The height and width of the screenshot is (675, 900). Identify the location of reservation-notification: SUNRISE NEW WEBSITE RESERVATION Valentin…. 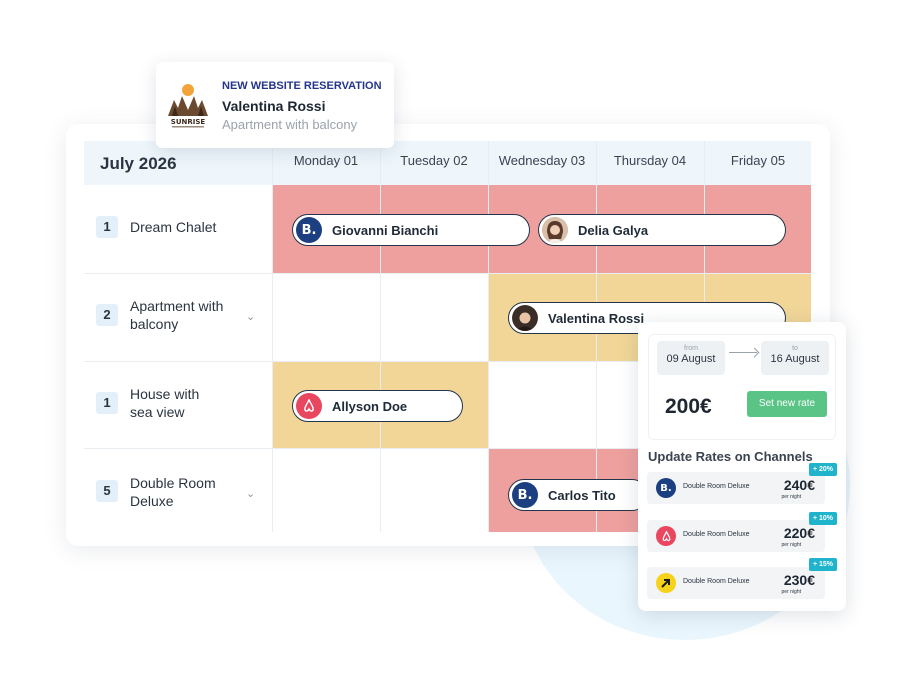
(275, 105).